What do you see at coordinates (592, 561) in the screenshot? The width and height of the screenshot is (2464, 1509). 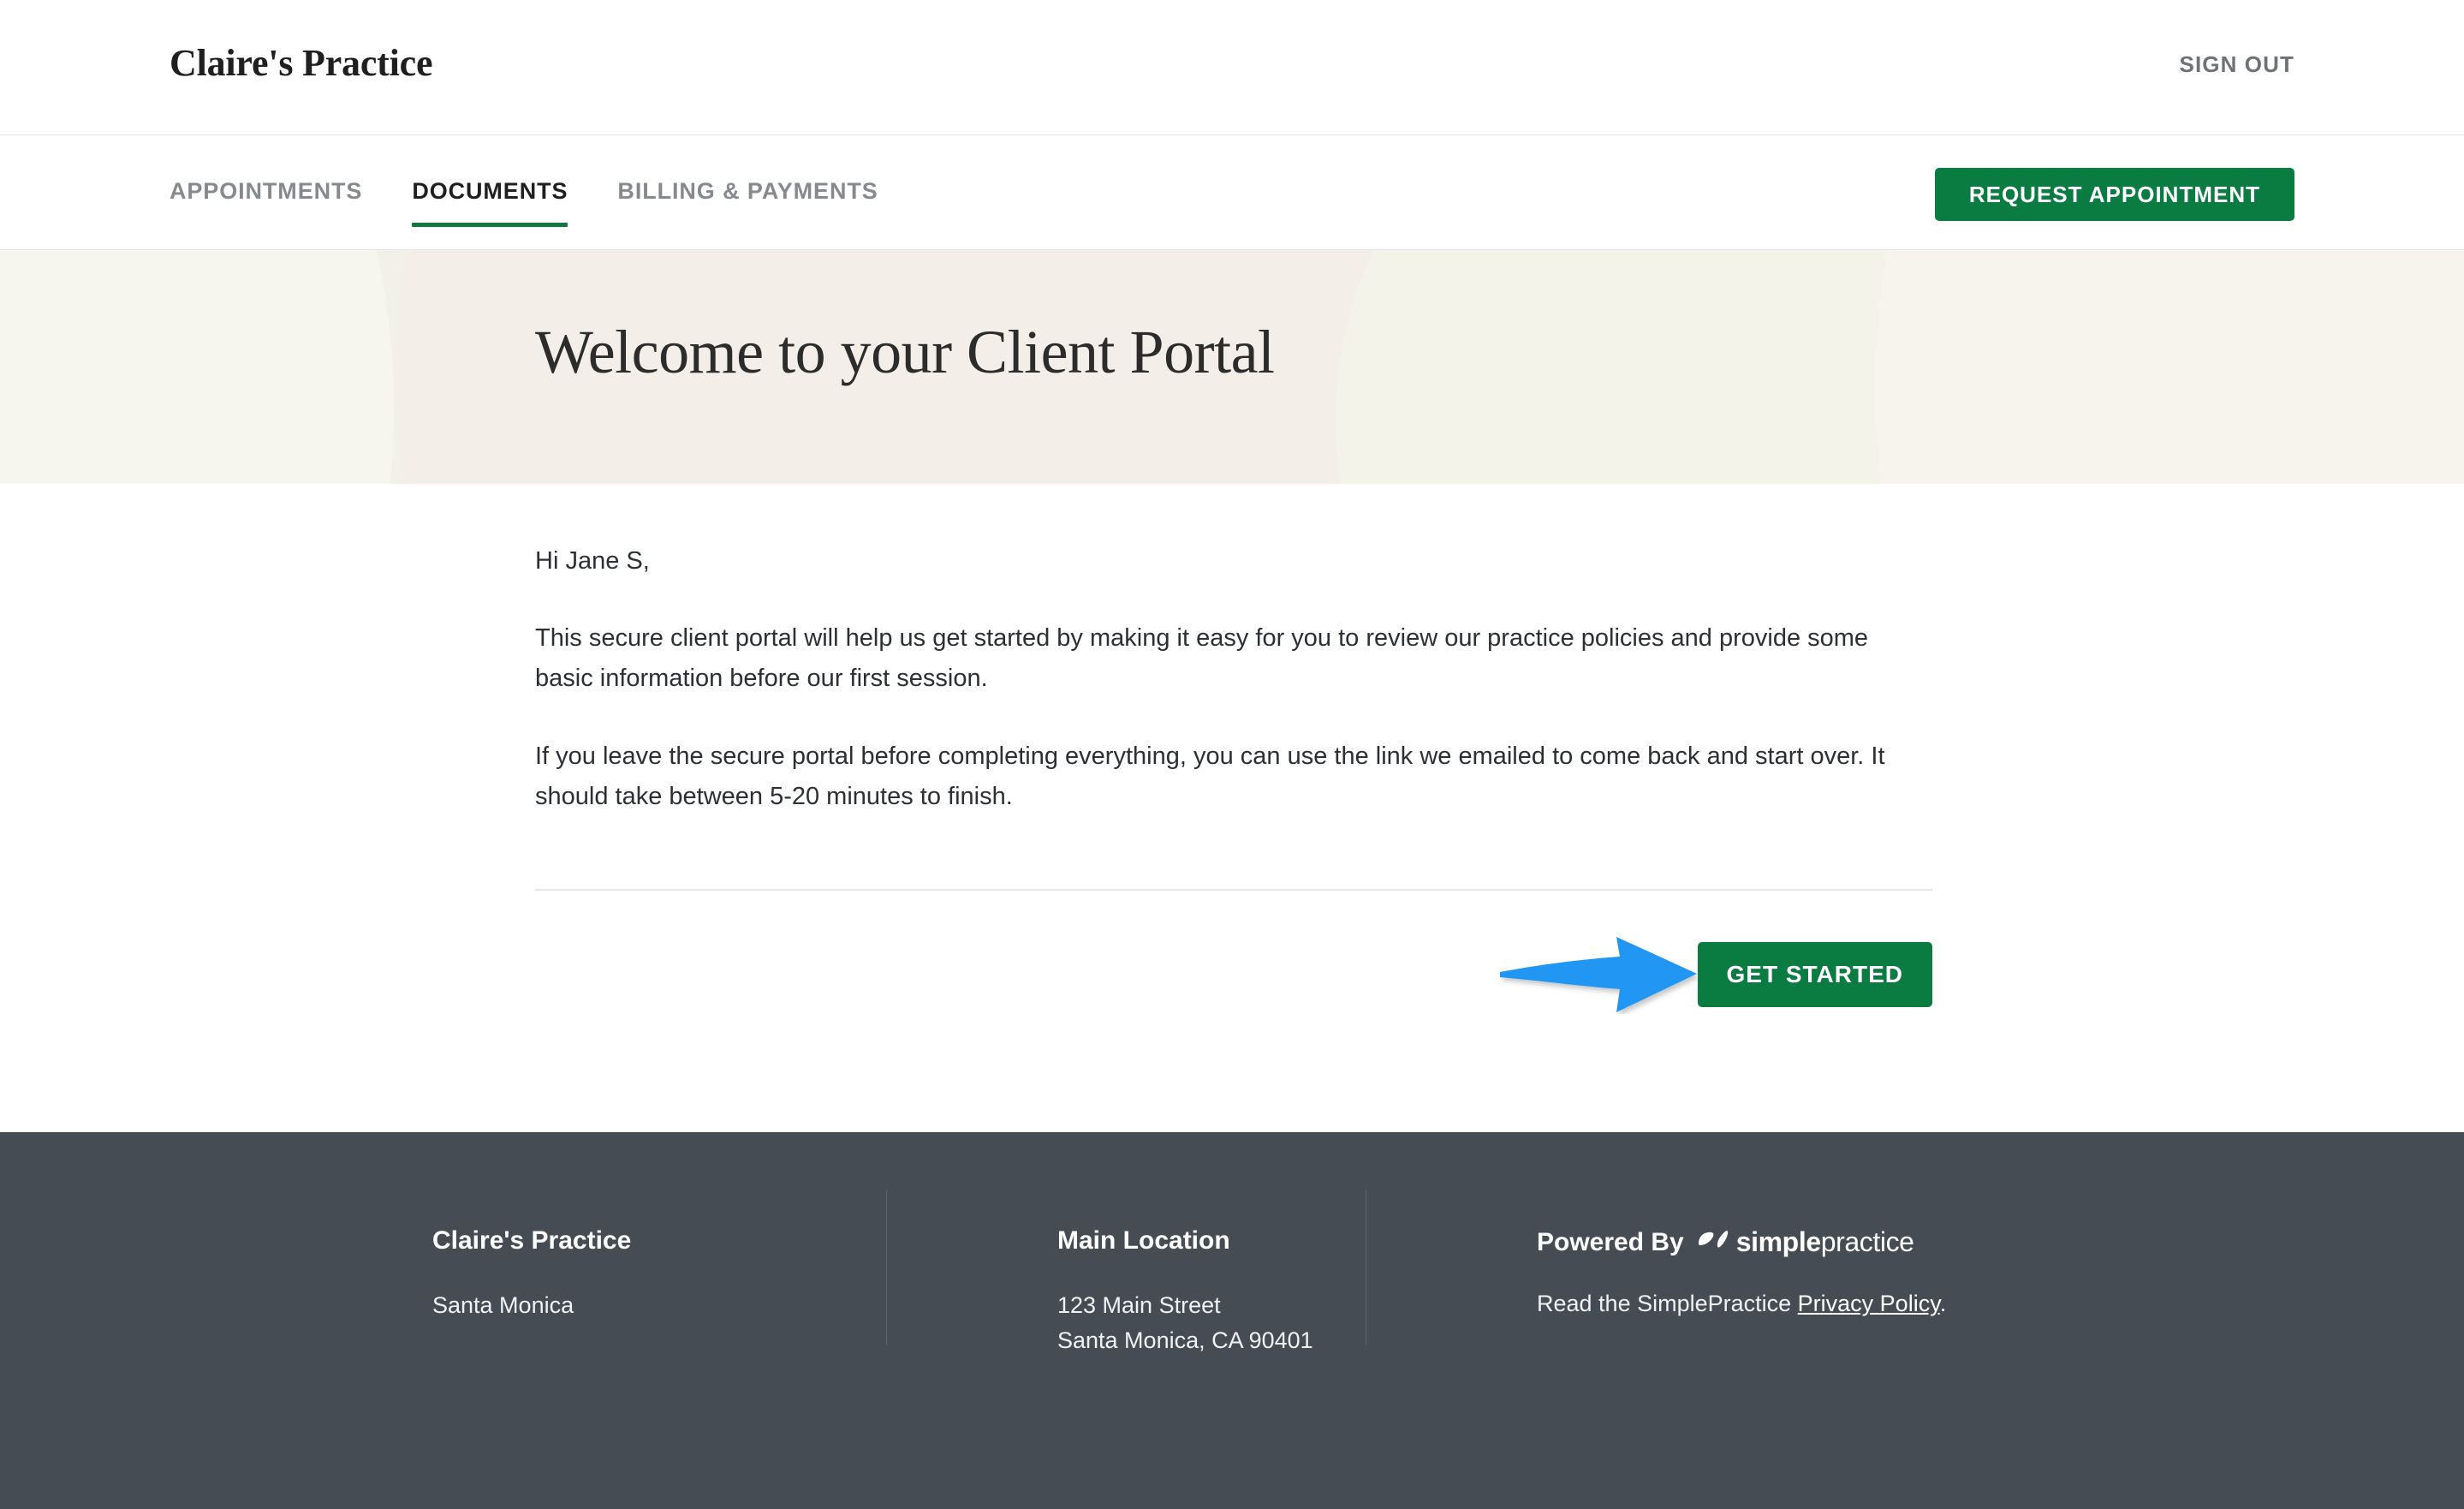 I see `greeting-text: Hi Jane S,` at bounding box center [592, 561].